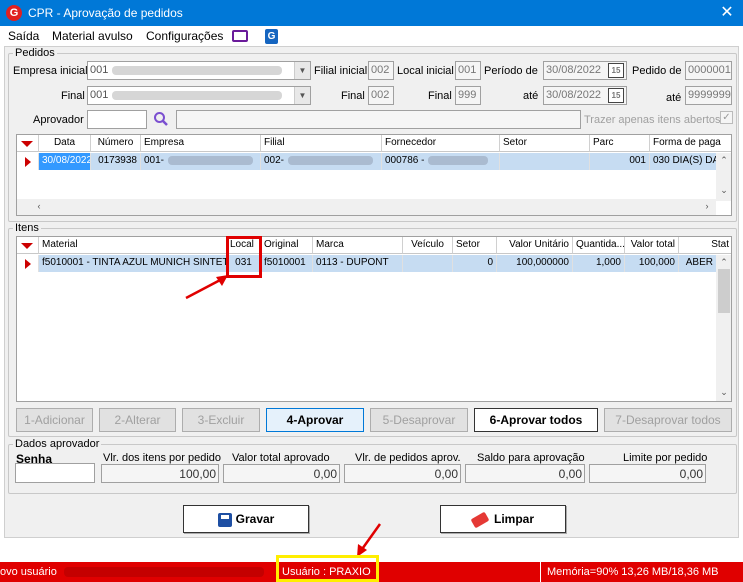  I want to click on col-veiculo: Veículo, so click(428, 245).